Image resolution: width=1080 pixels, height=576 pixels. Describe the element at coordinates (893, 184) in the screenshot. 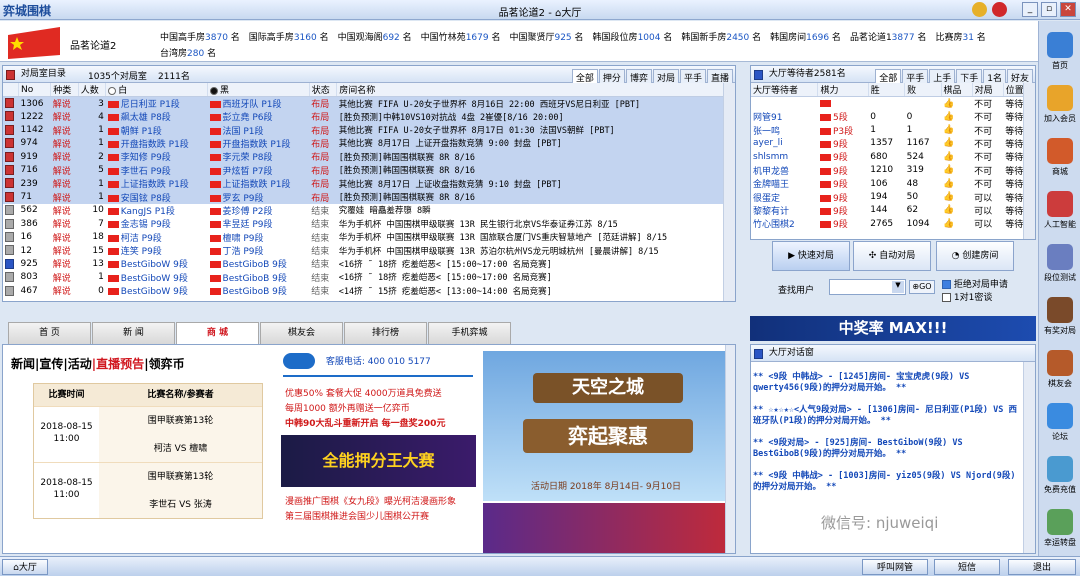

I see `waiting-row: 金牌喵王 9段 106 48 👍 不可 等待` at that location.